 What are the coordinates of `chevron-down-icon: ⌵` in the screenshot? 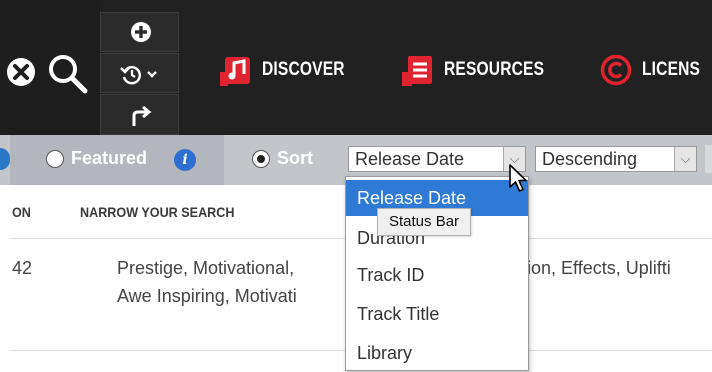 It's located at (685, 159).